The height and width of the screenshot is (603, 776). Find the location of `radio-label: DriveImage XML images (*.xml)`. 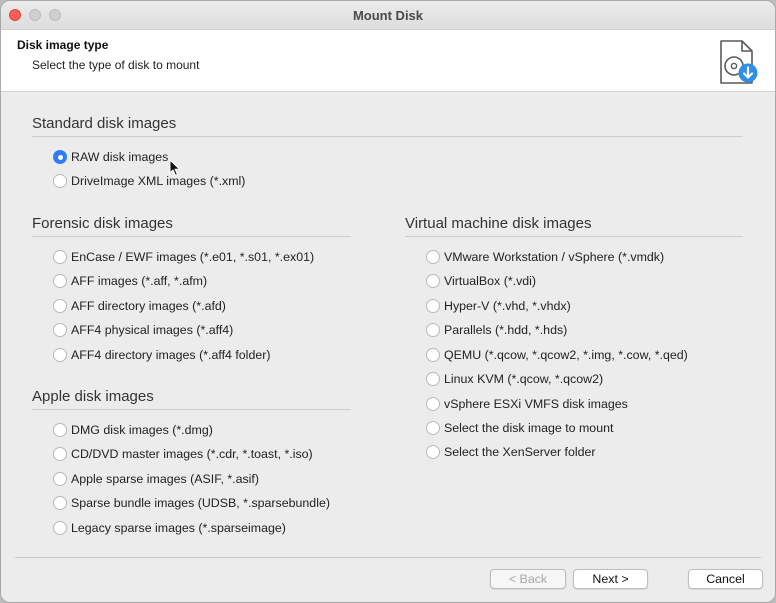

radio-label: DriveImage XML images (*.xml) is located at coordinates (158, 181).